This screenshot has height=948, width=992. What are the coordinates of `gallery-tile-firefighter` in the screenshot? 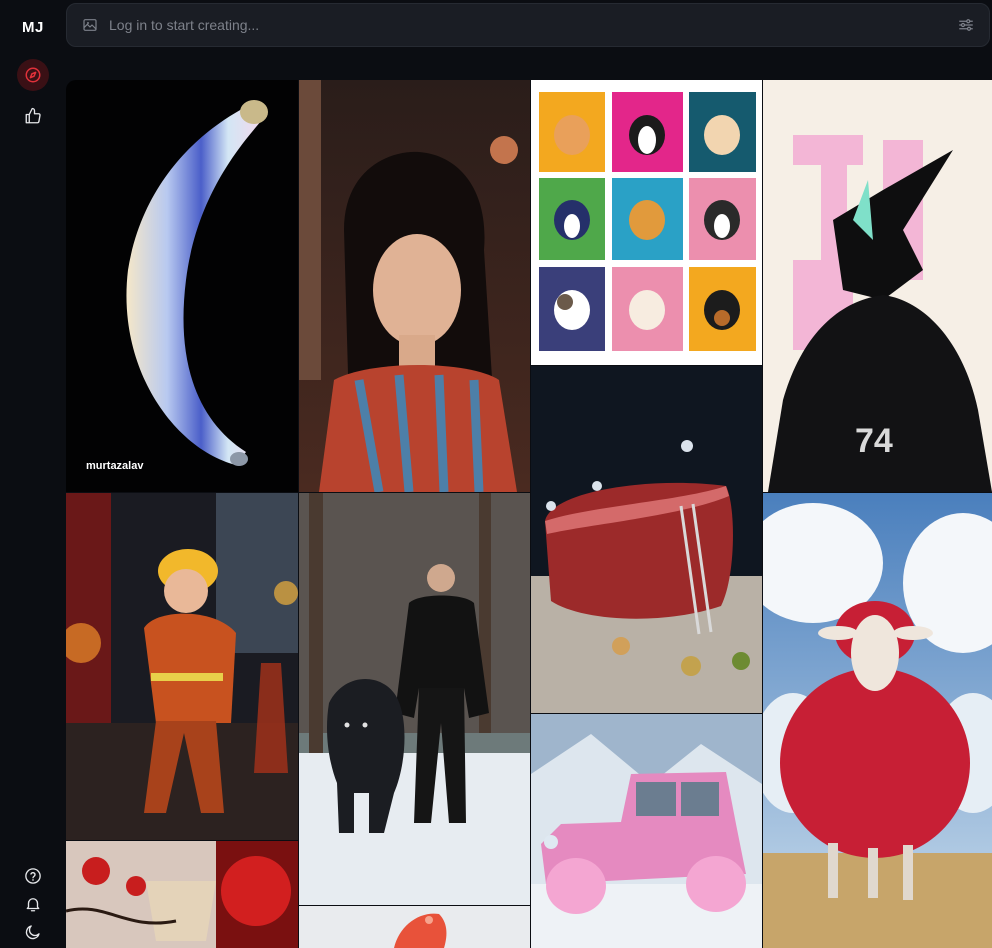 It's located at (182, 666).